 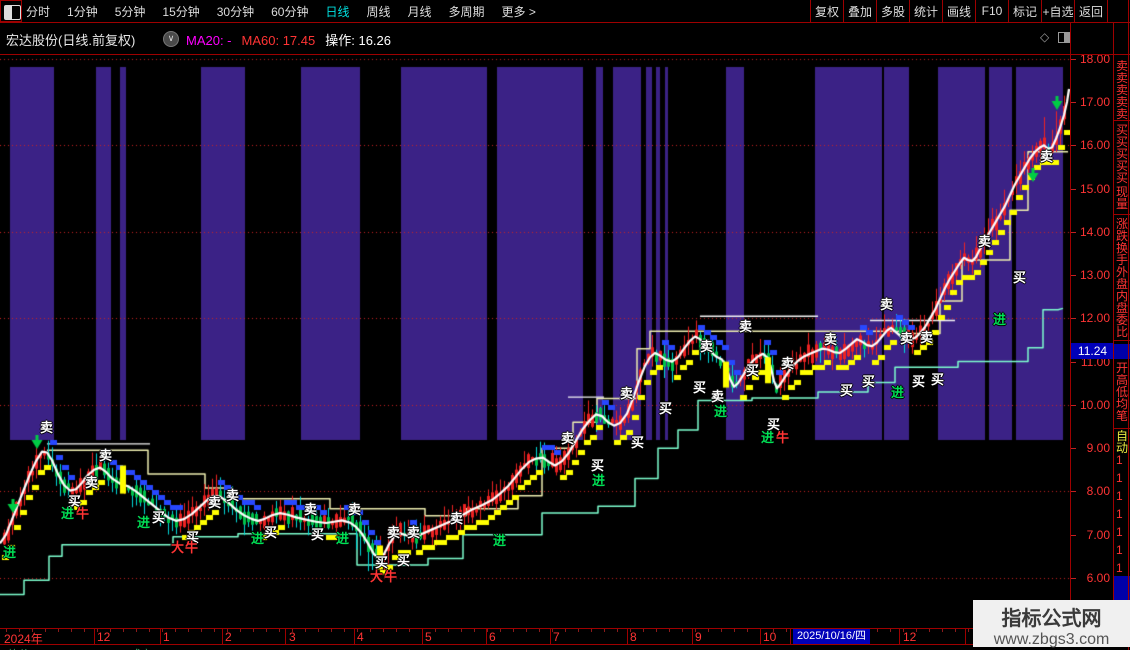 What do you see at coordinates (228, 637) in the screenshot?
I see `x-axis-label: 2` at bounding box center [228, 637].